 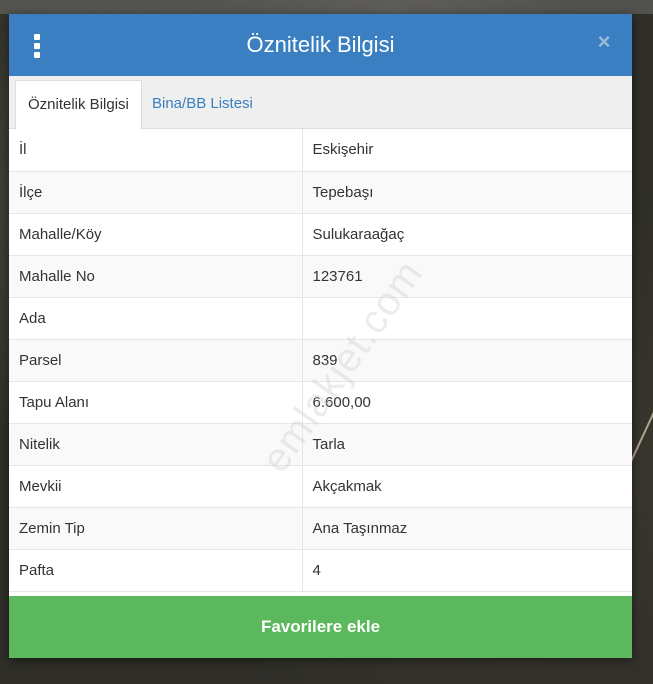 What do you see at coordinates (467, 192) in the screenshot?
I see `row-value: Tepebaşı` at bounding box center [467, 192].